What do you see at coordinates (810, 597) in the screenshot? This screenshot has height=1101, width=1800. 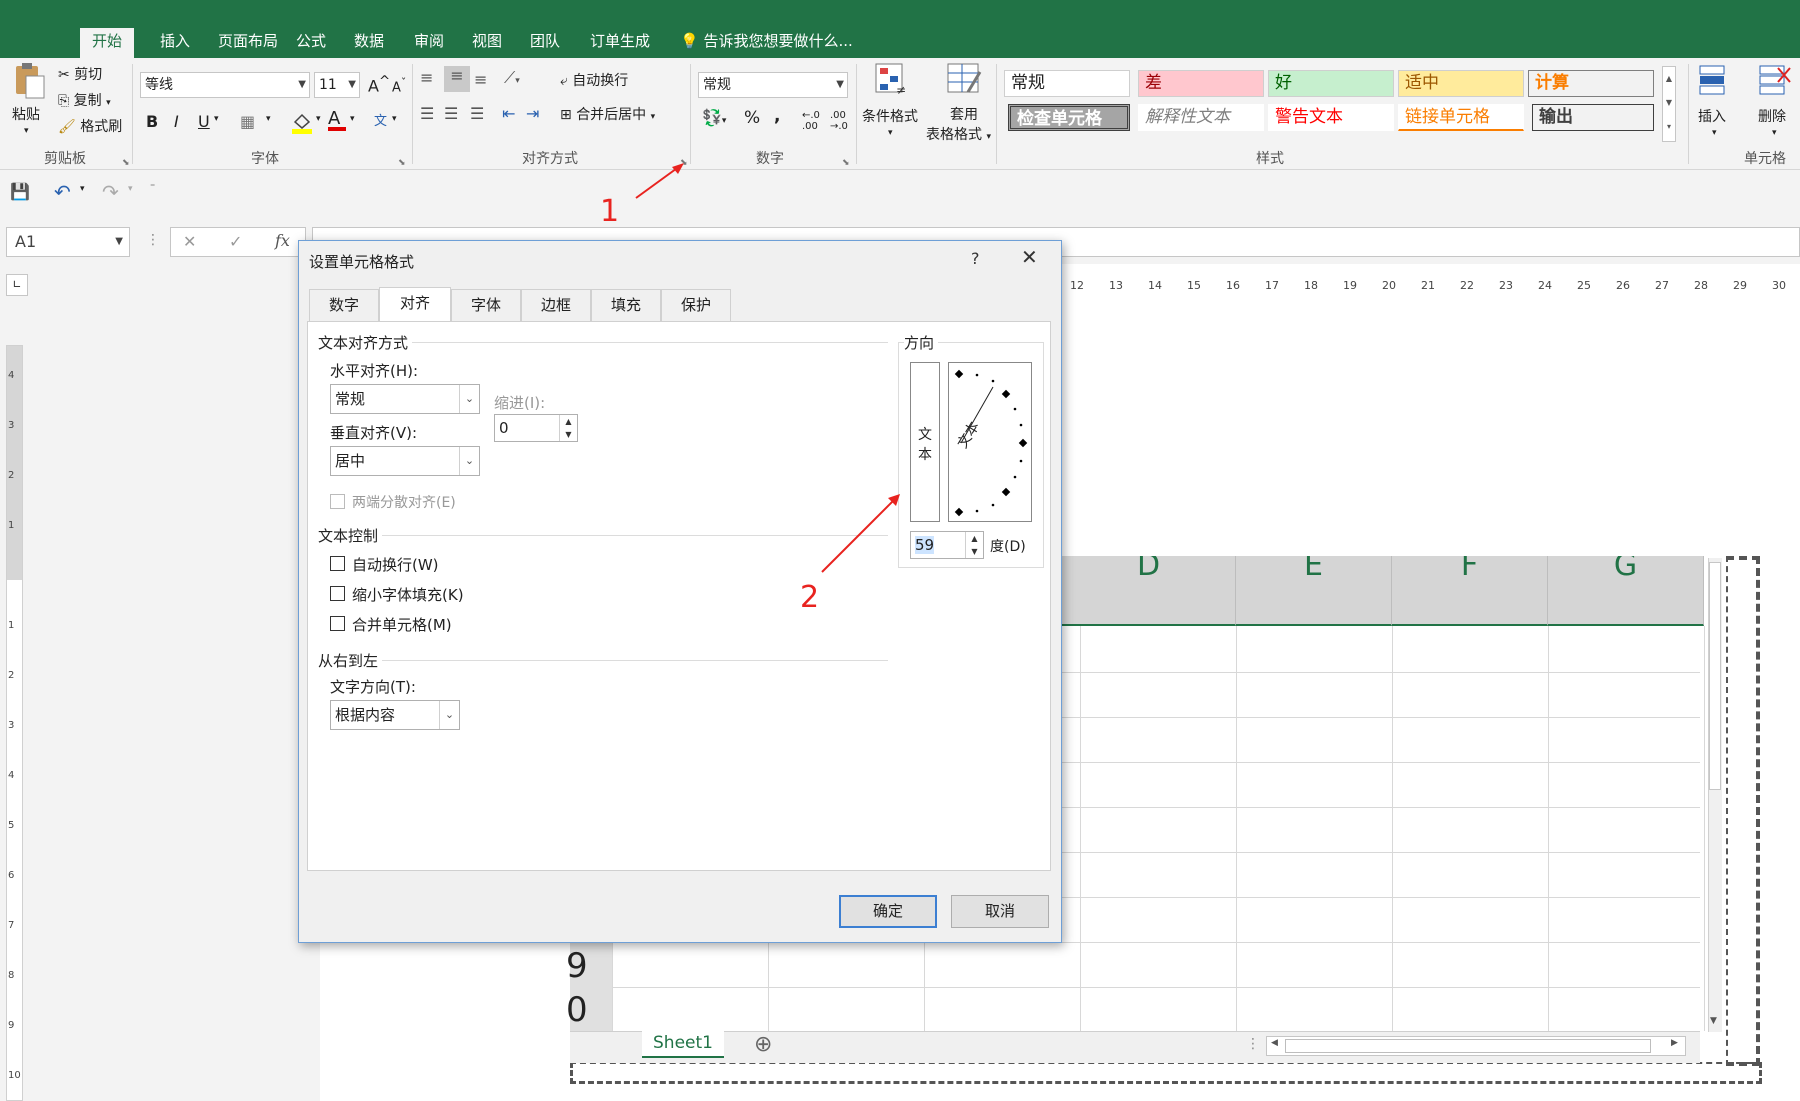 I see `annotation-number-2: 2` at bounding box center [810, 597].